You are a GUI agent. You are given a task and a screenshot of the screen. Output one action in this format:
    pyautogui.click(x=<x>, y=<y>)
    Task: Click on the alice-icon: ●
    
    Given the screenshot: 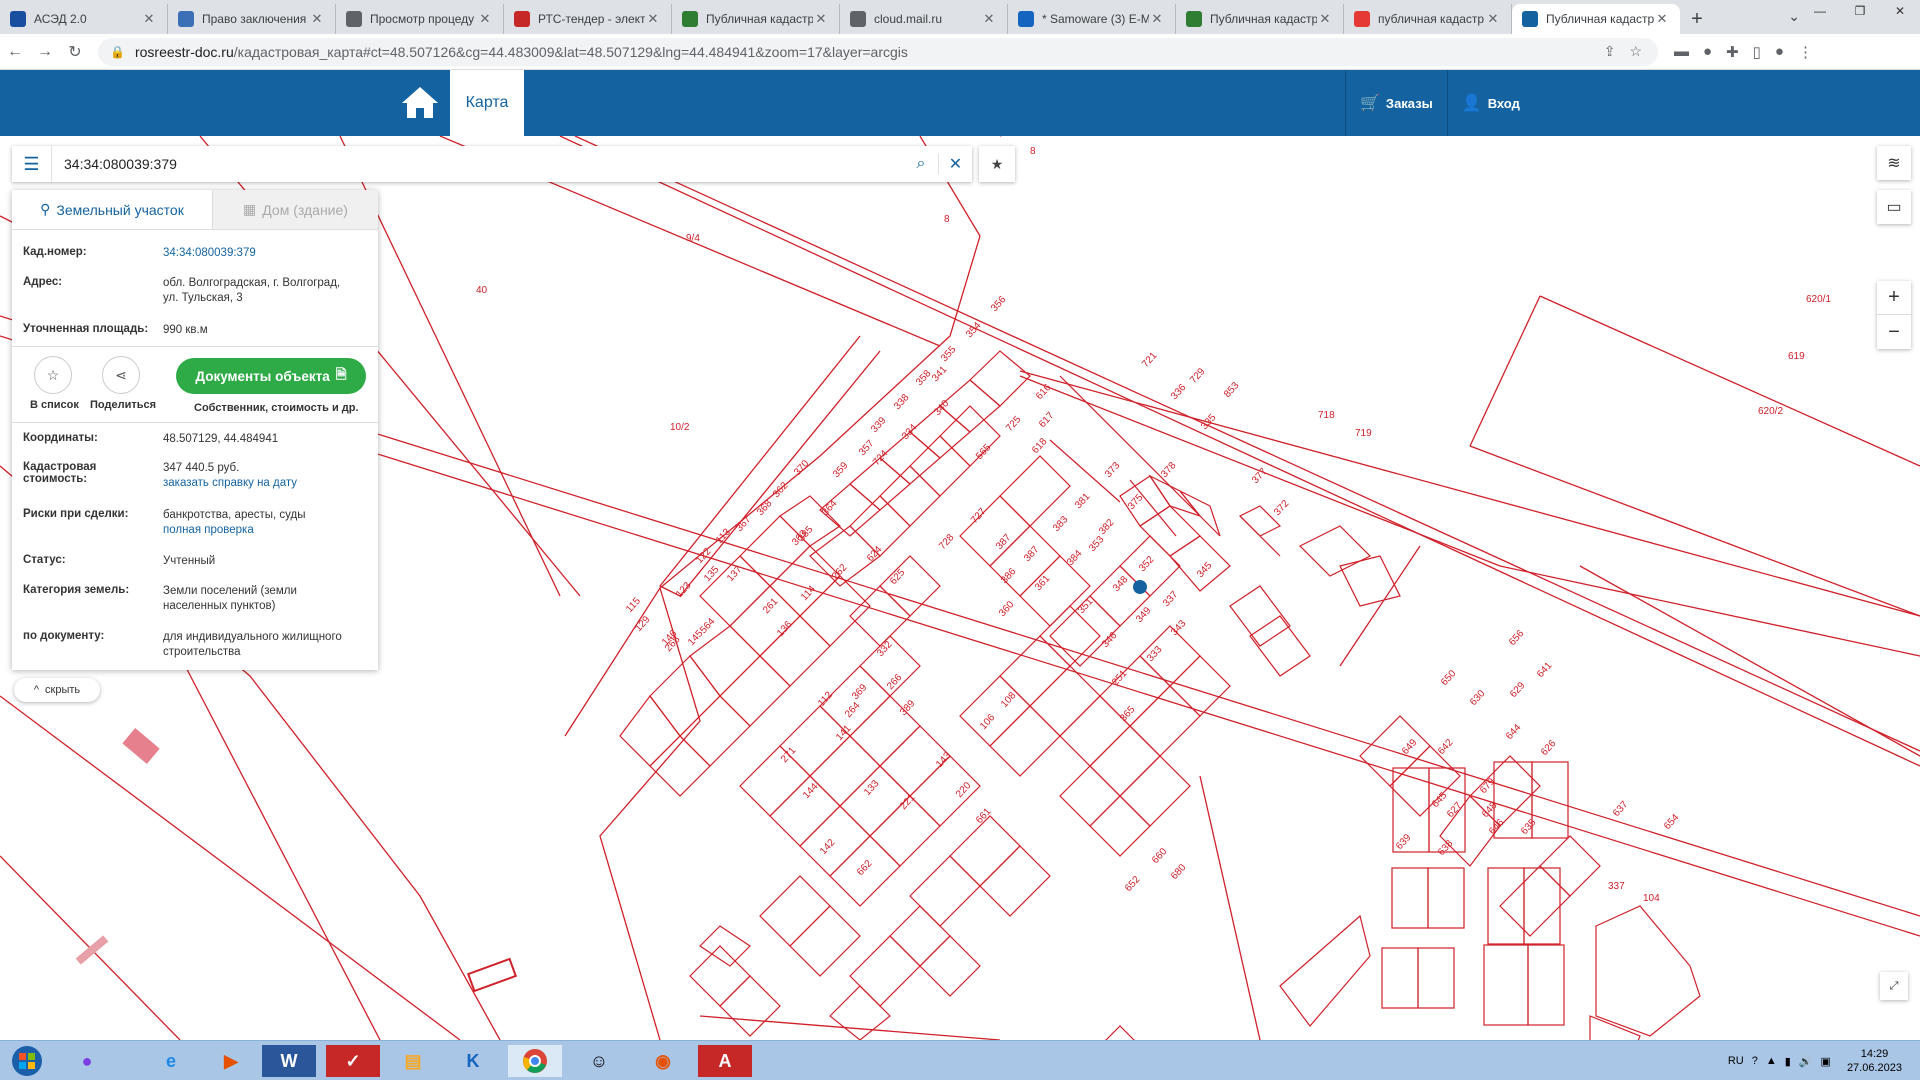 What is the action you would take?
    pyautogui.click(x=87, y=1061)
    